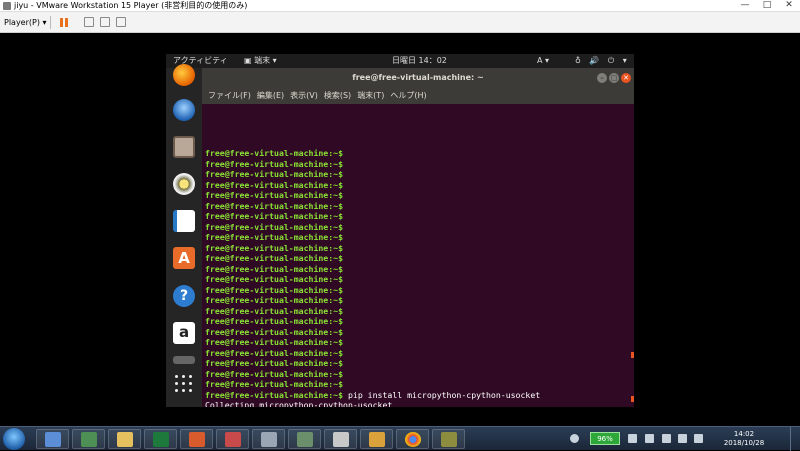 This screenshot has height=451, width=800. I want to click on player-menu-button: Player(P) ▾, so click(25, 22).